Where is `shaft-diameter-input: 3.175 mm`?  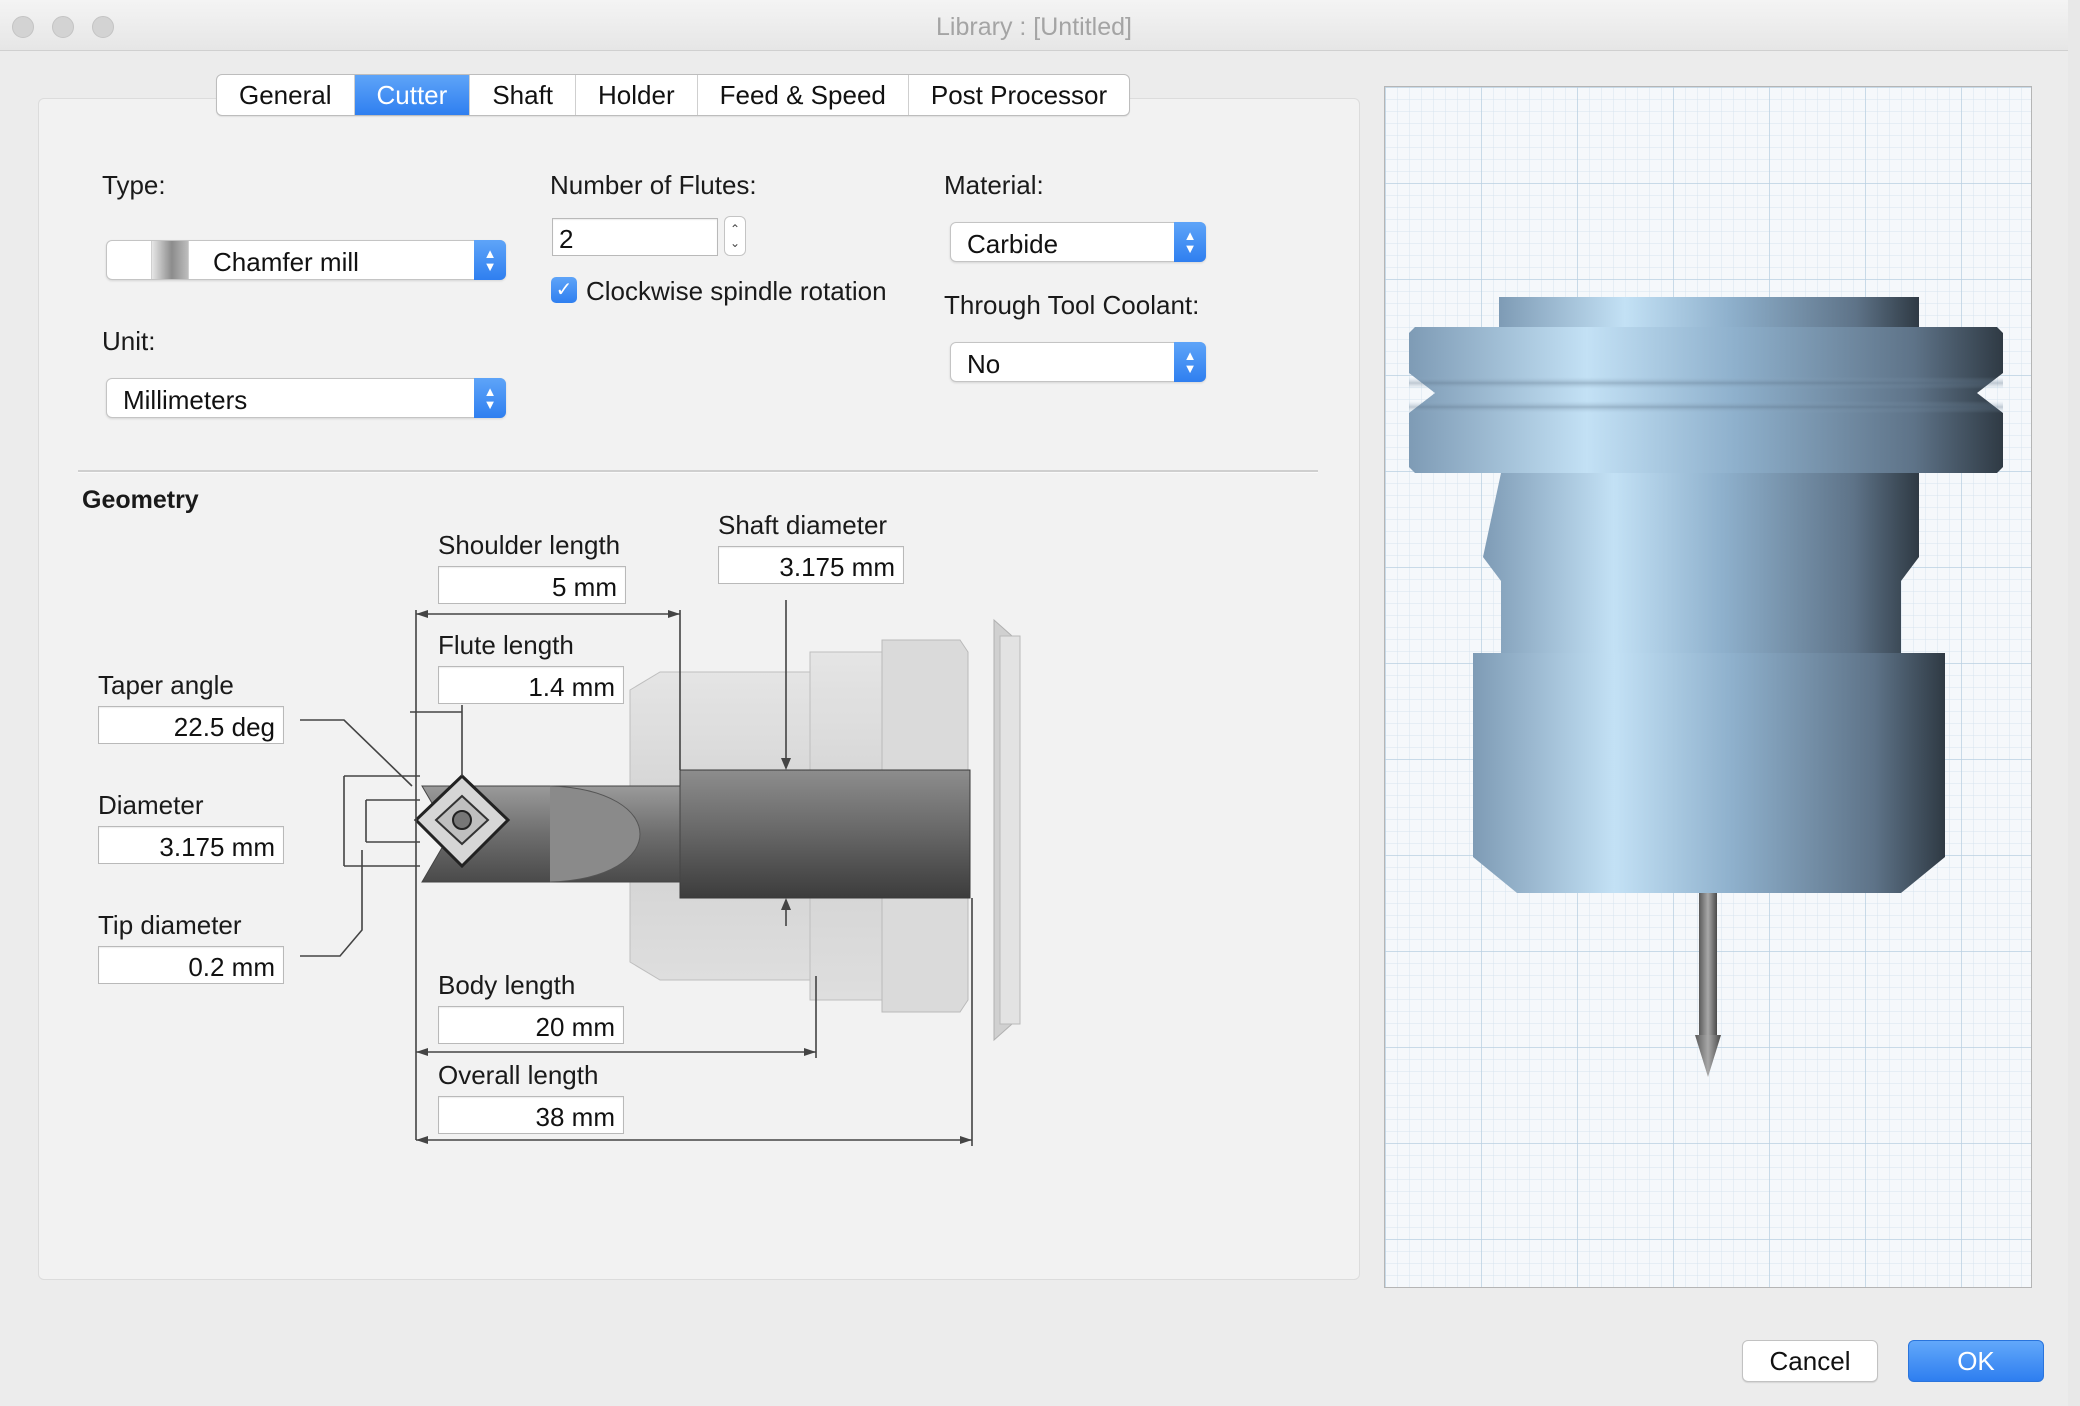
shaft-diameter-input: 3.175 mm is located at coordinates (811, 565).